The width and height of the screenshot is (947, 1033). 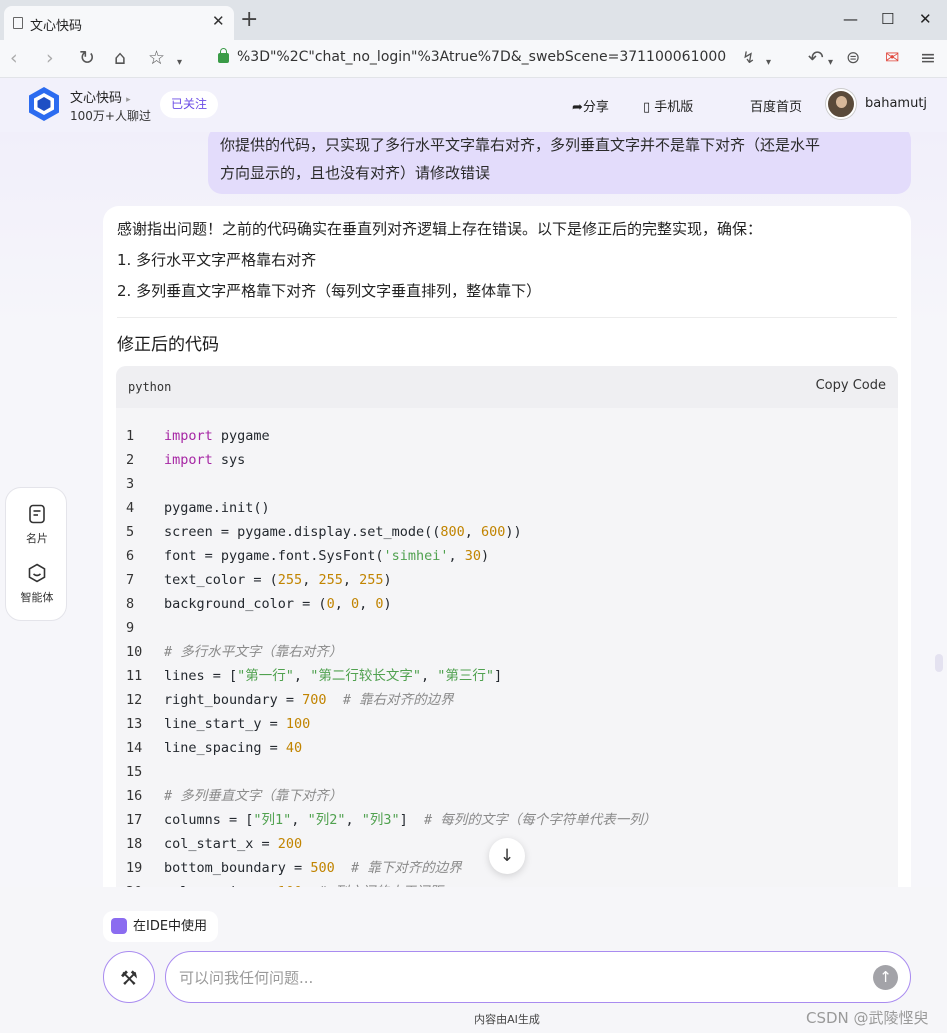 What do you see at coordinates (36, 554) in the screenshot?
I see `side-panel: 名片 智能体` at bounding box center [36, 554].